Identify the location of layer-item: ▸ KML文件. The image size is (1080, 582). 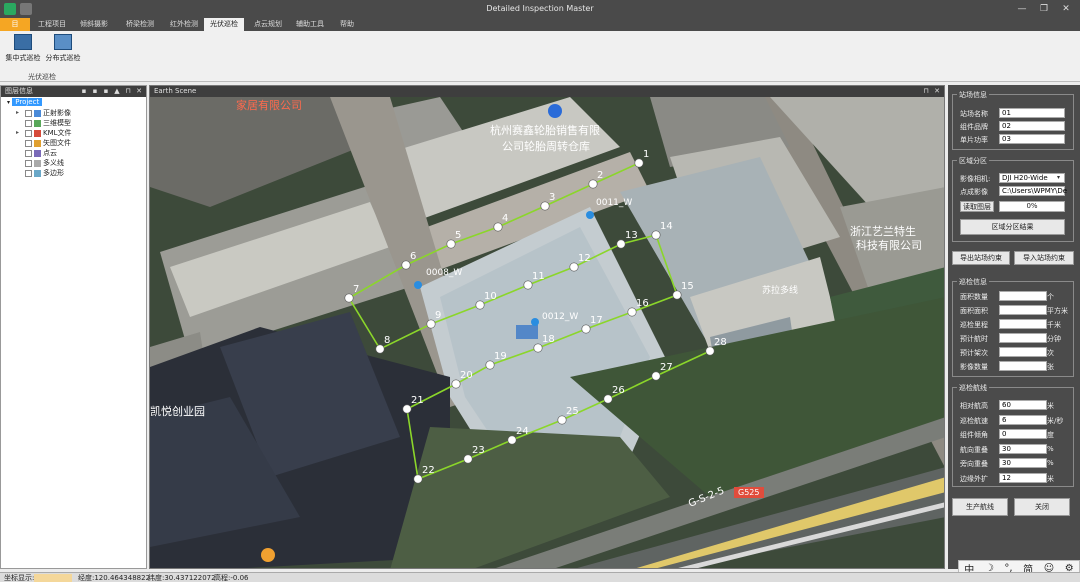
(73, 133).